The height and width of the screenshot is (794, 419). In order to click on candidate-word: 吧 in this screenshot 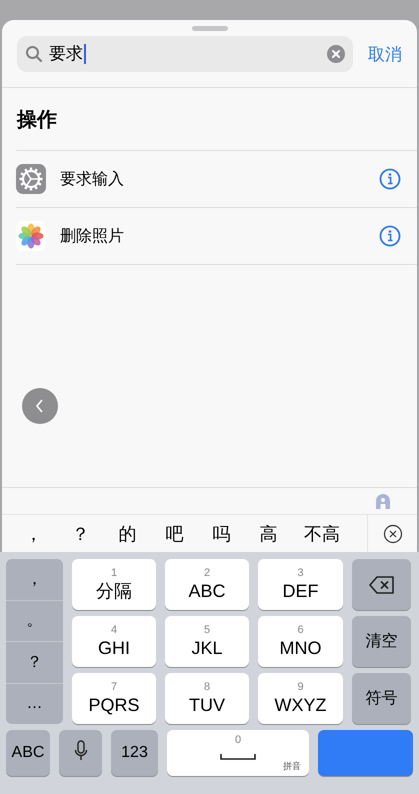, I will do `click(174, 534)`.